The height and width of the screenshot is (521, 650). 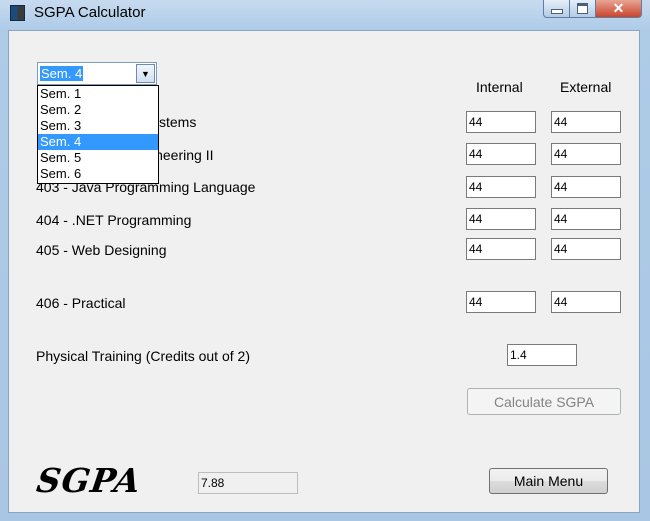 What do you see at coordinates (81, 303) in the screenshot?
I see `subject-label-406: 406 - Practical` at bounding box center [81, 303].